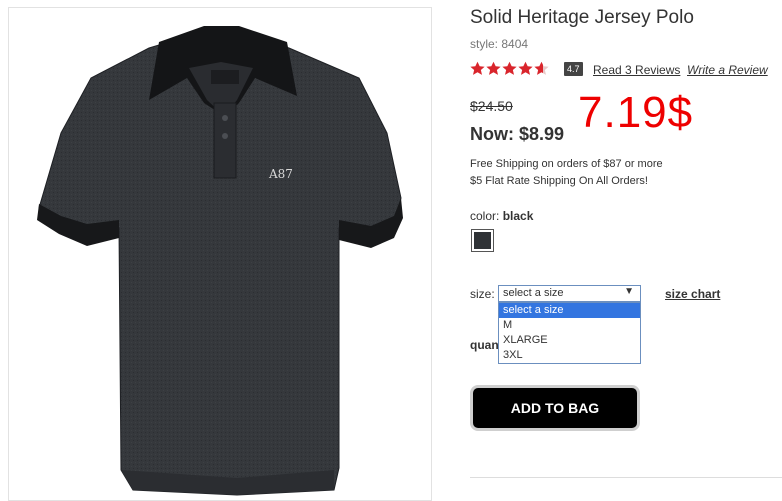  What do you see at coordinates (727, 70) in the screenshot?
I see `write-review-link: Write a Review` at bounding box center [727, 70].